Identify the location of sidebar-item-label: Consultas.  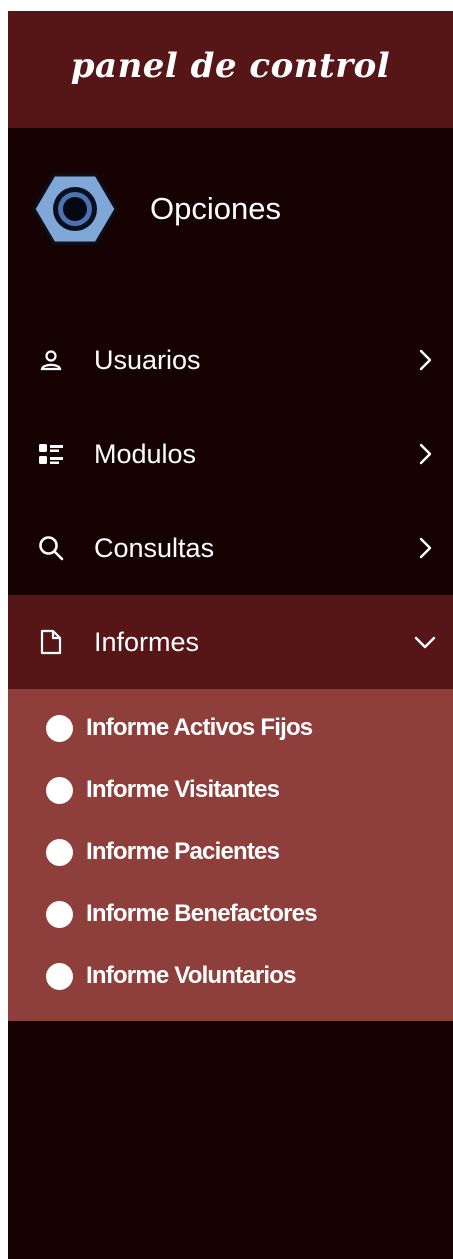
(154, 547).